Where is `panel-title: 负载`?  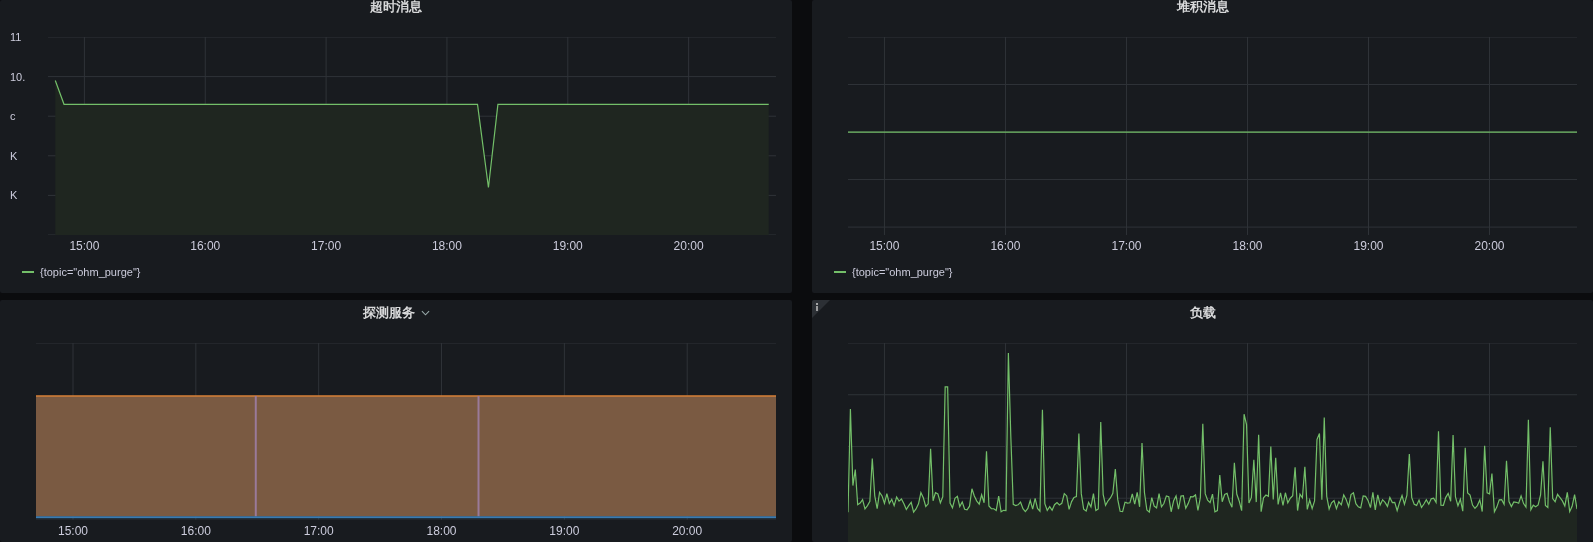 panel-title: 负载 is located at coordinates (1202, 313).